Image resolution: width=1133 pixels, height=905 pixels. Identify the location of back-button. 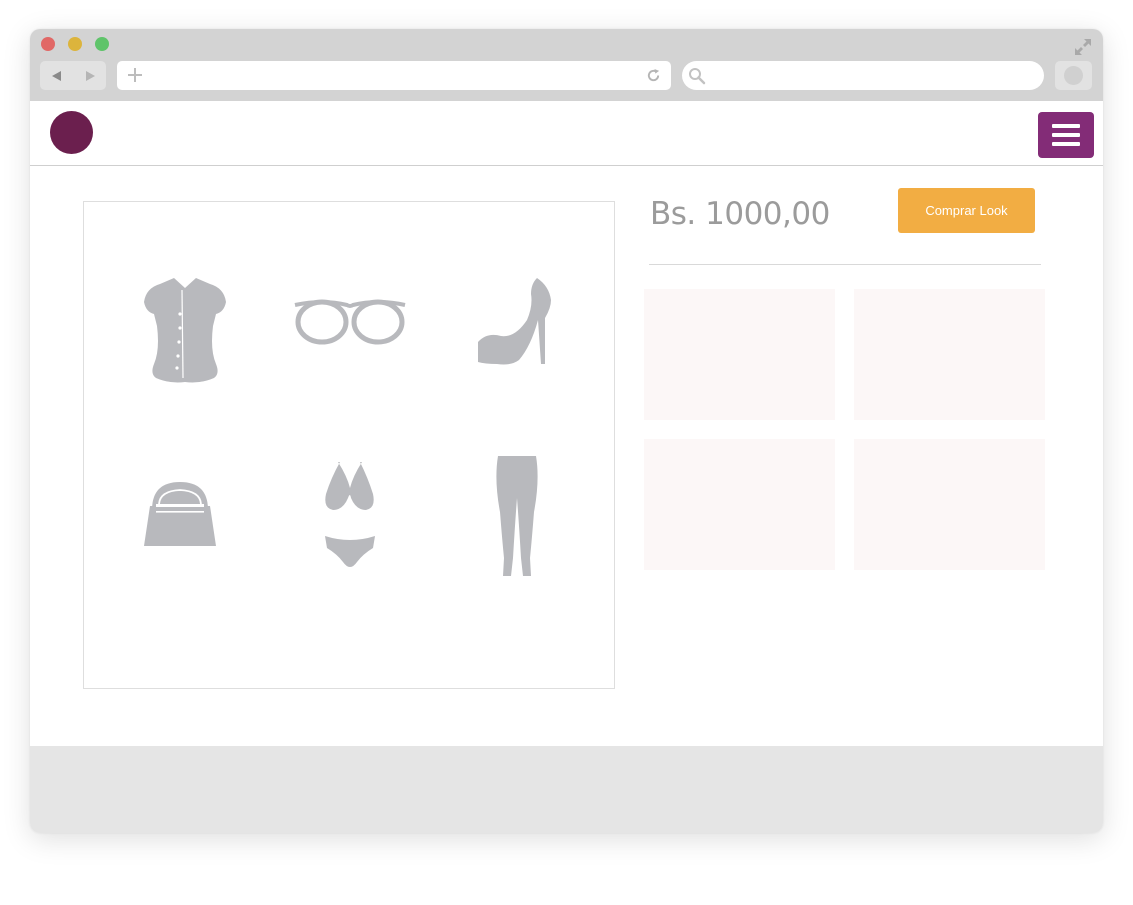
(56, 75).